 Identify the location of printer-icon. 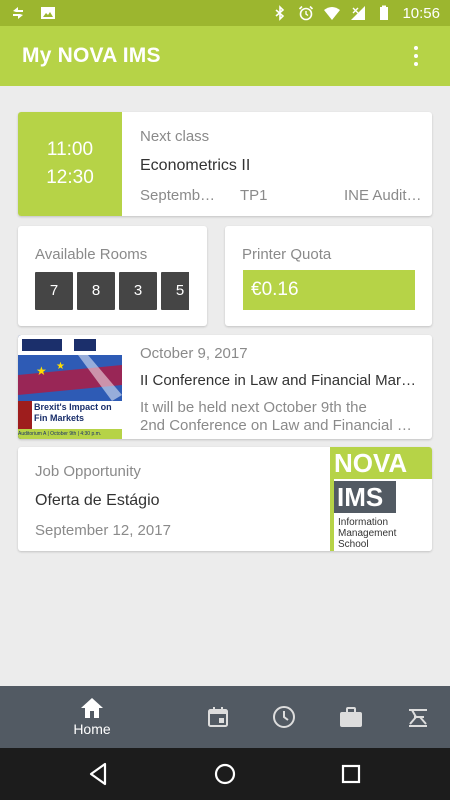
(418, 718).